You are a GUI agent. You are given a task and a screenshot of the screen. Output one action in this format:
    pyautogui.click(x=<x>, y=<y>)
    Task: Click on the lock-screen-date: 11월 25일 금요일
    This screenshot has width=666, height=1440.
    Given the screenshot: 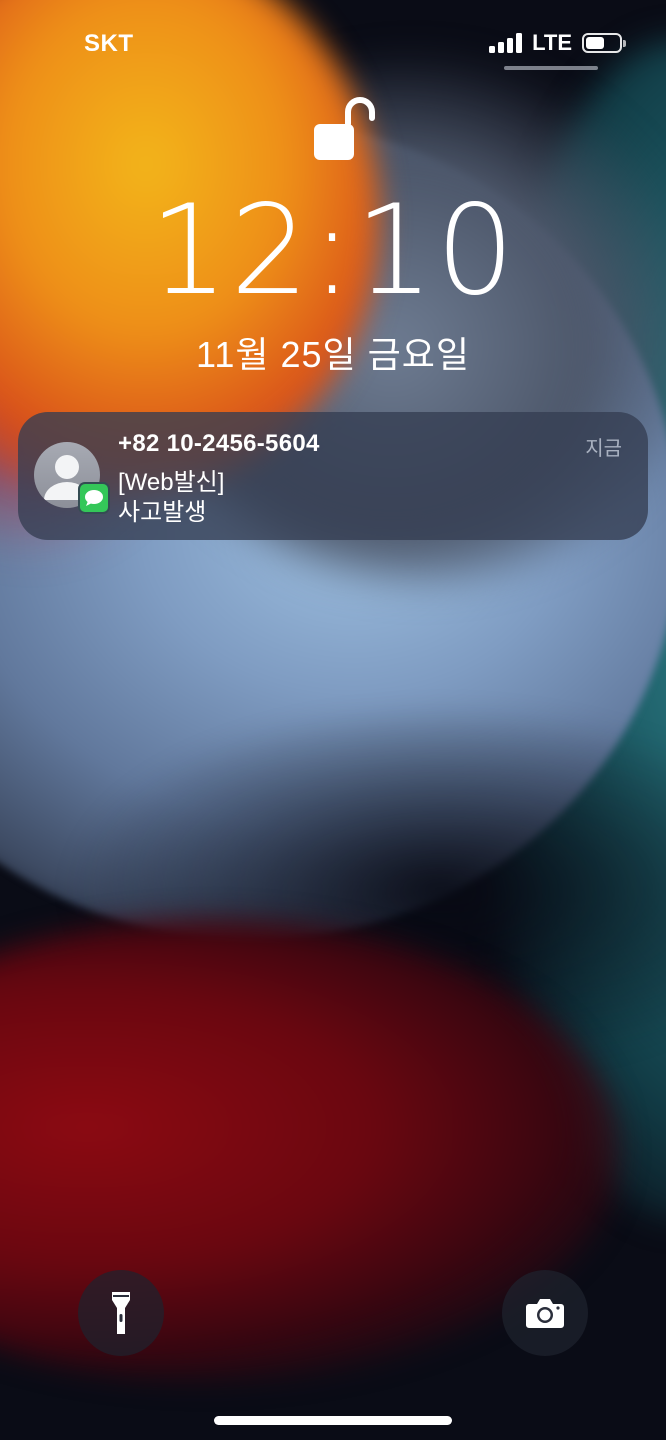 What is the action you would take?
    pyautogui.click(x=333, y=354)
    